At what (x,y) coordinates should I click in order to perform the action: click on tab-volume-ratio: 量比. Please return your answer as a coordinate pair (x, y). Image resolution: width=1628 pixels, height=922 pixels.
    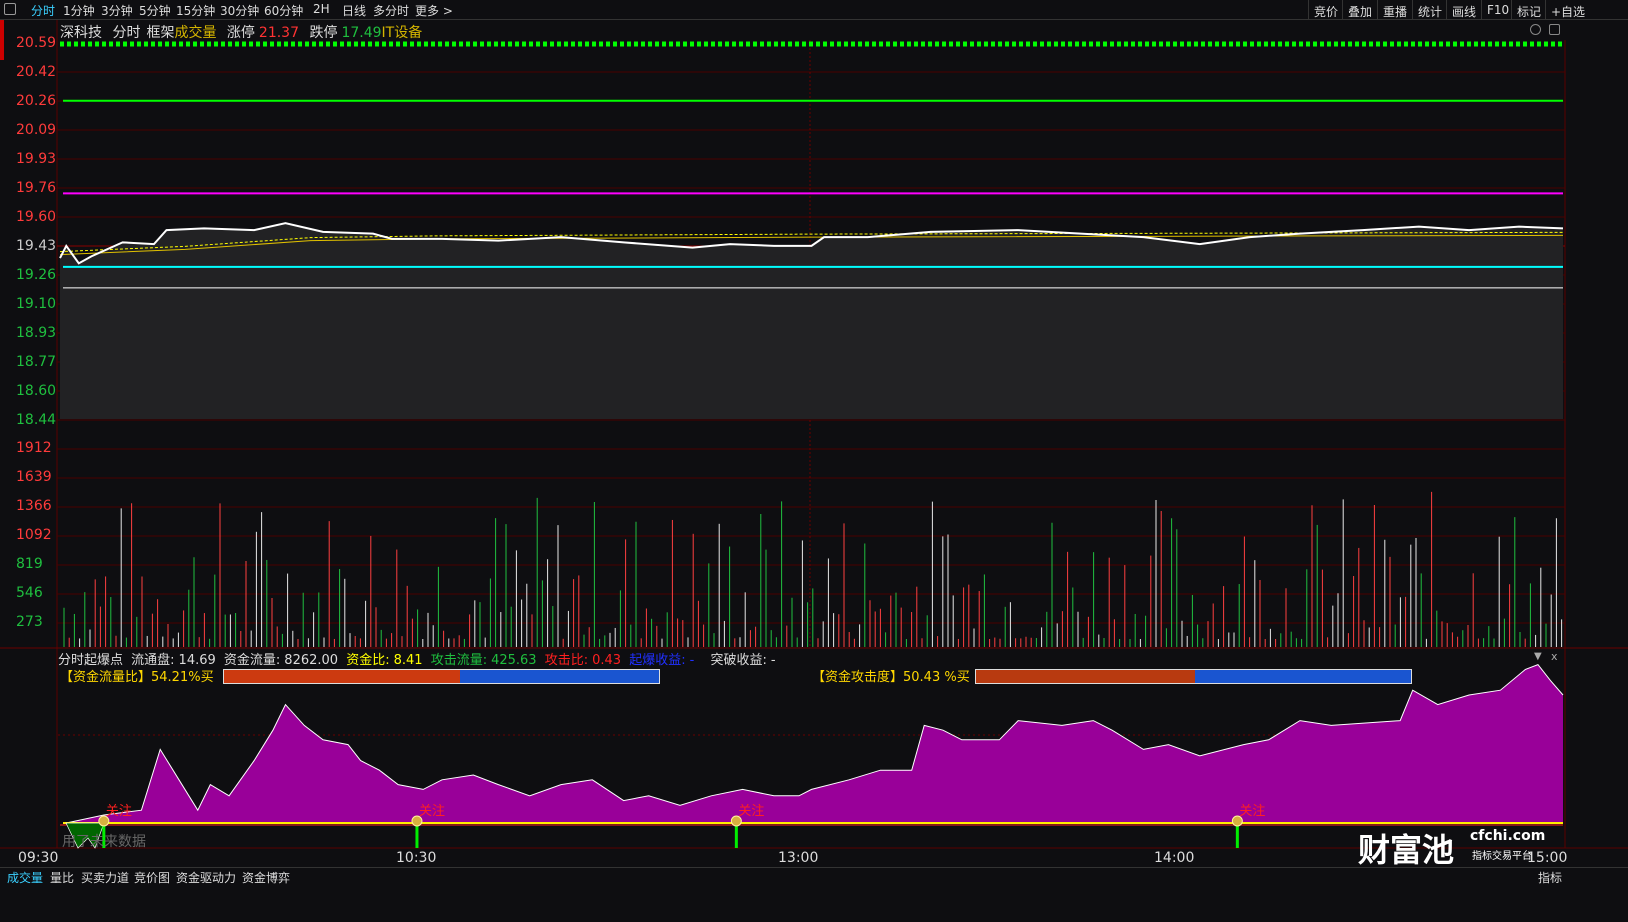
    Looking at the image, I should click on (62, 877).